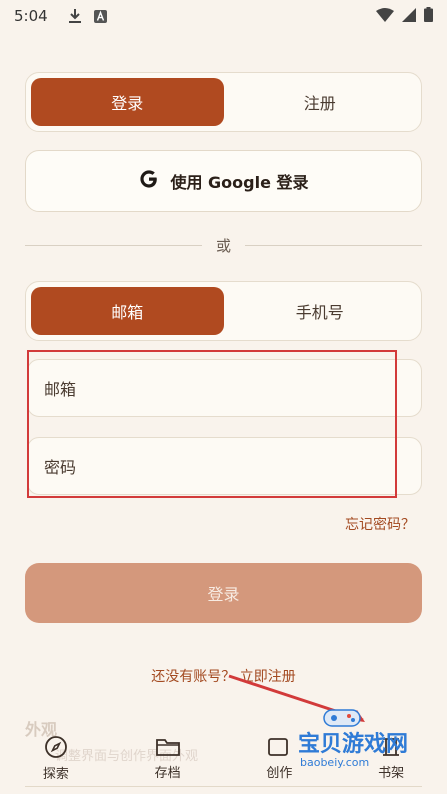 The height and width of the screenshot is (794, 447). I want to click on login-button: 登录, so click(223, 593).